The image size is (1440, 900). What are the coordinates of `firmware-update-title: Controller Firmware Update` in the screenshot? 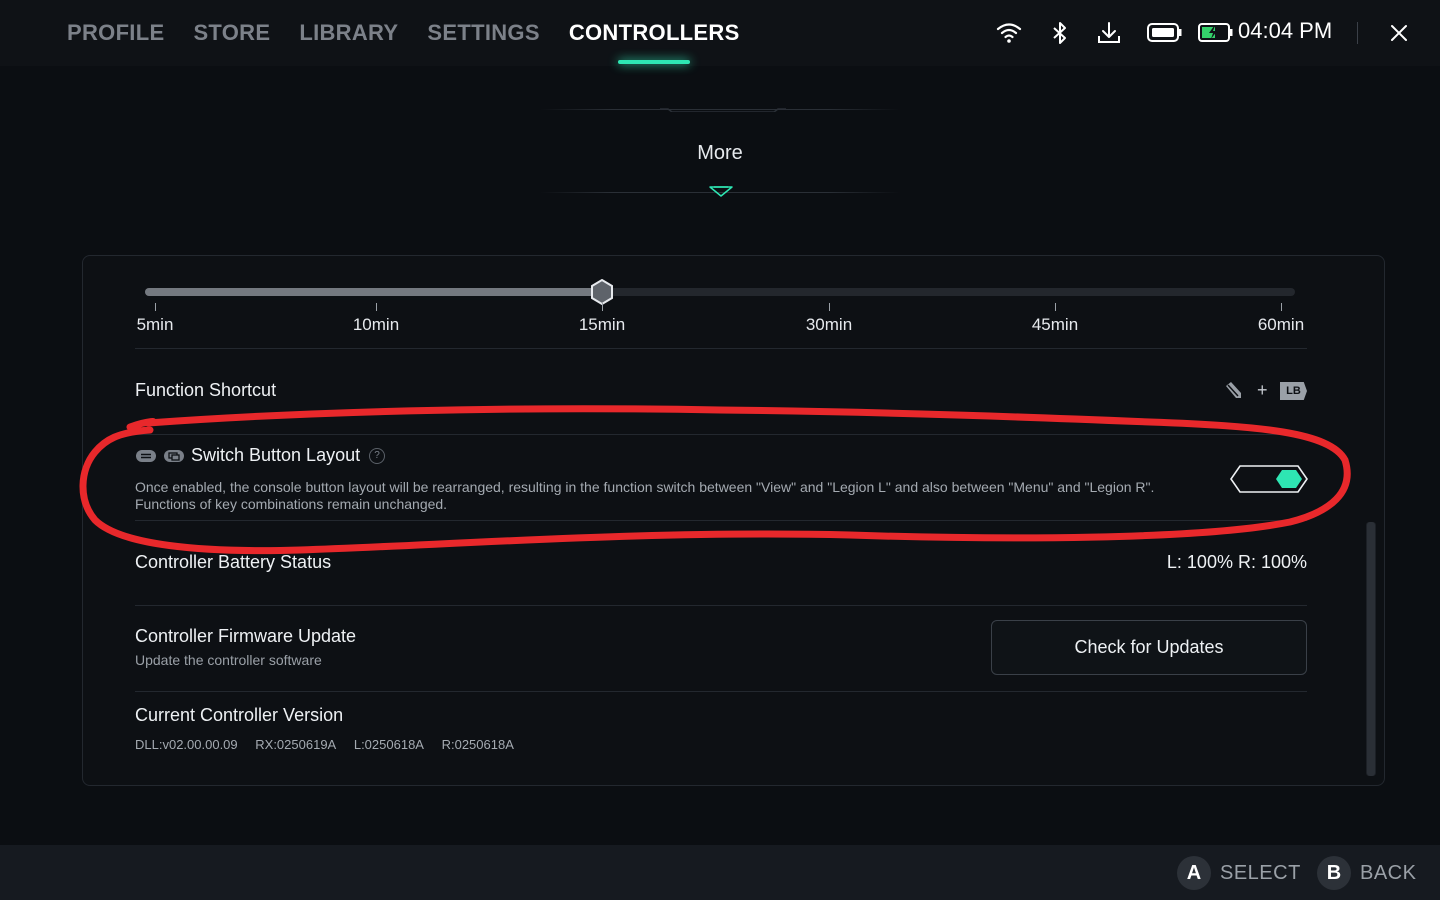 It's located at (246, 636).